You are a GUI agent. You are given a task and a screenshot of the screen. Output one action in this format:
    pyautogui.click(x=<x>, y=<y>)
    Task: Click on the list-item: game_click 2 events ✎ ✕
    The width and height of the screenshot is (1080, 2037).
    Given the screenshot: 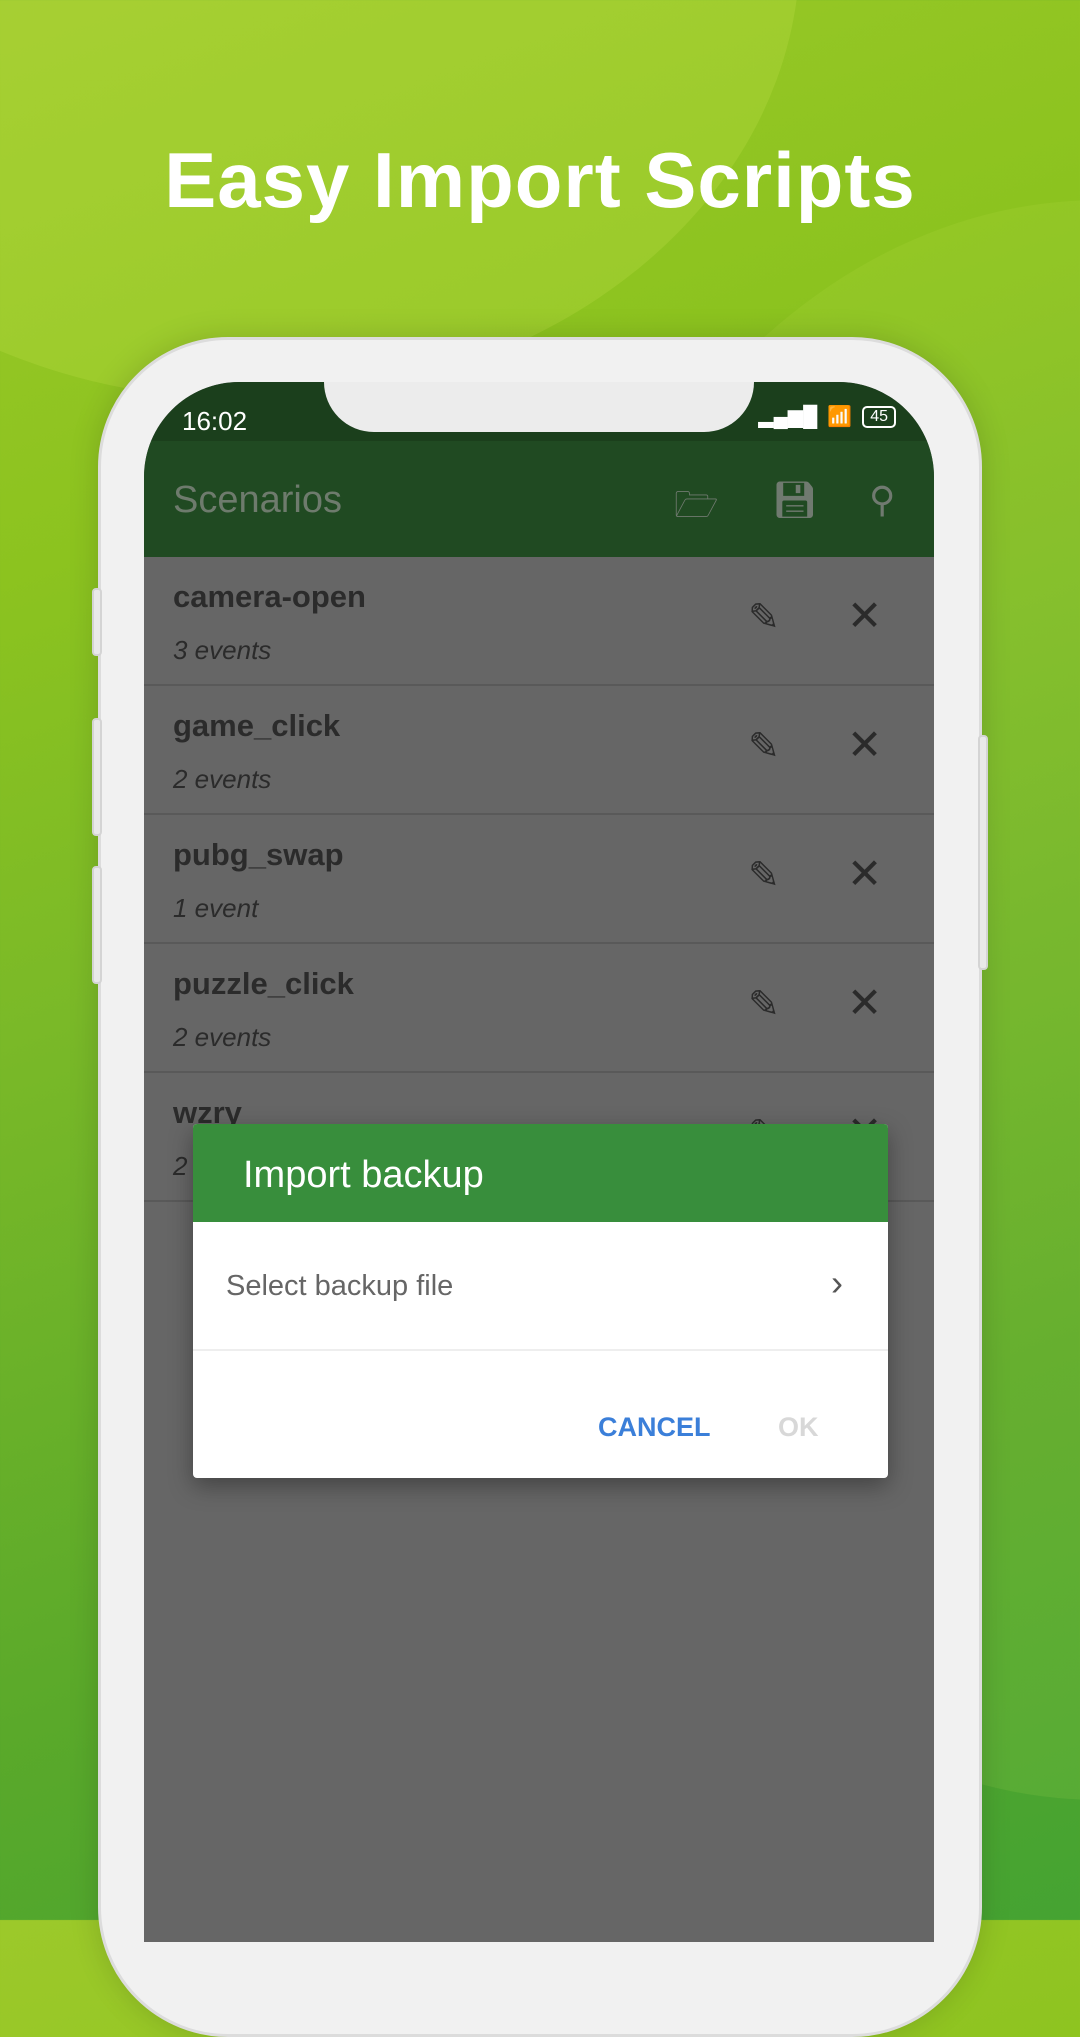 What is the action you would take?
    pyautogui.click(x=539, y=750)
    